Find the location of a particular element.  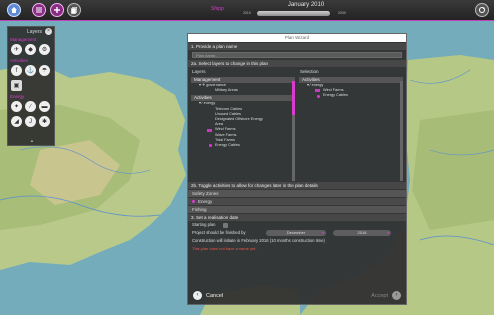

top-bar: Shipp January 2010 2010 2030 is located at coordinates (247, 10).